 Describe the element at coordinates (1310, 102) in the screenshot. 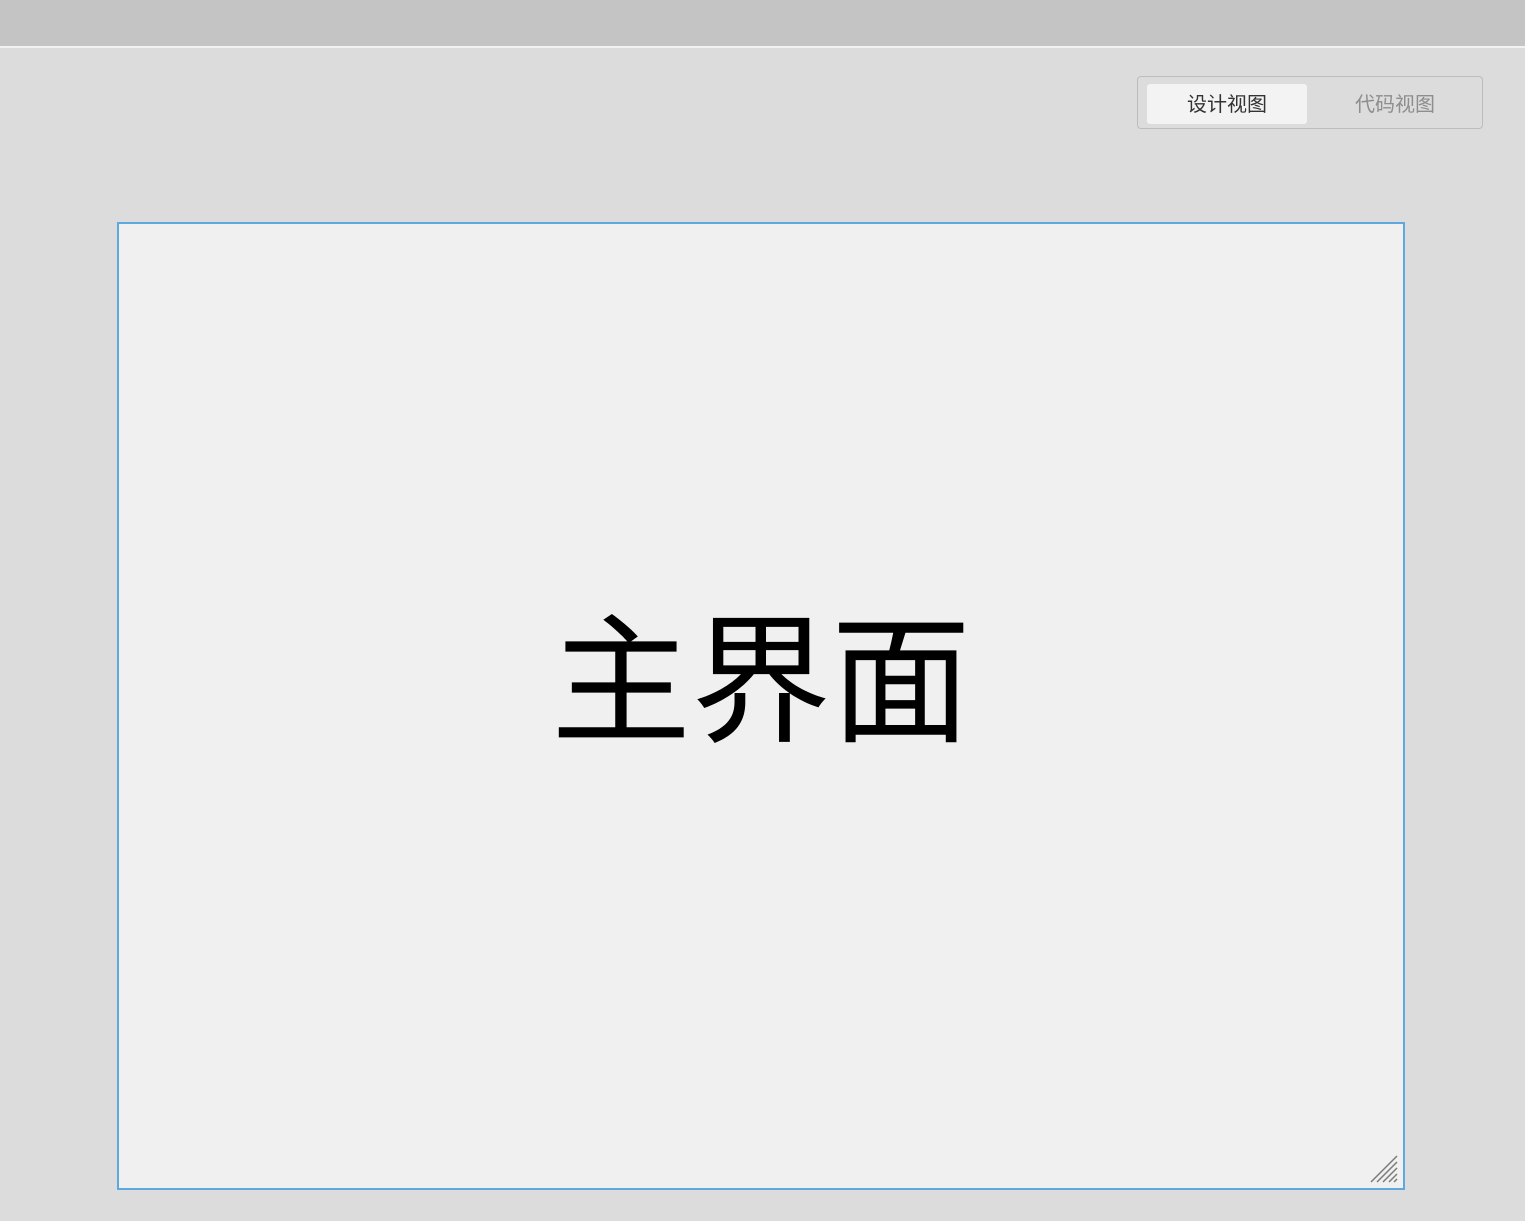

I see `view-toggle: 设计视图 代码视图` at that location.